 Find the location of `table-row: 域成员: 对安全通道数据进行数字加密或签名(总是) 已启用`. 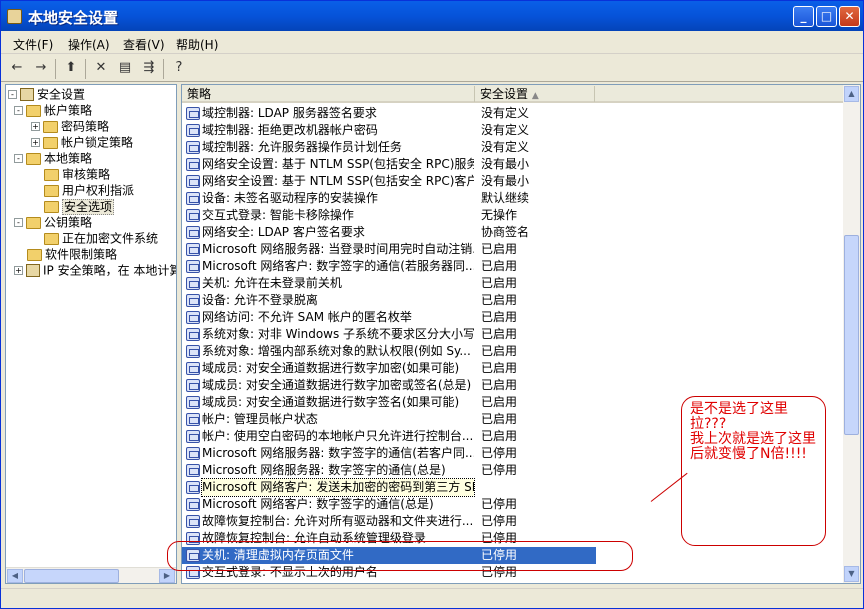

table-row: 域成员: 对安全通道数据进行数字加密或签名(总是) 已启用 is located at coordinates (389, 385).